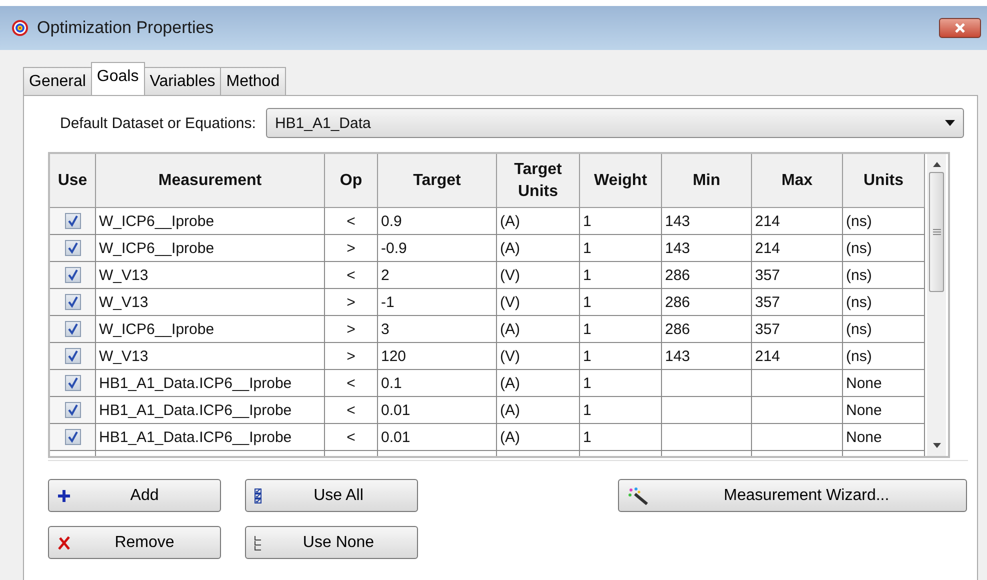 The width and height of the screenshot is (987, 580). I want to click on tab: Method, so click(253, 81).